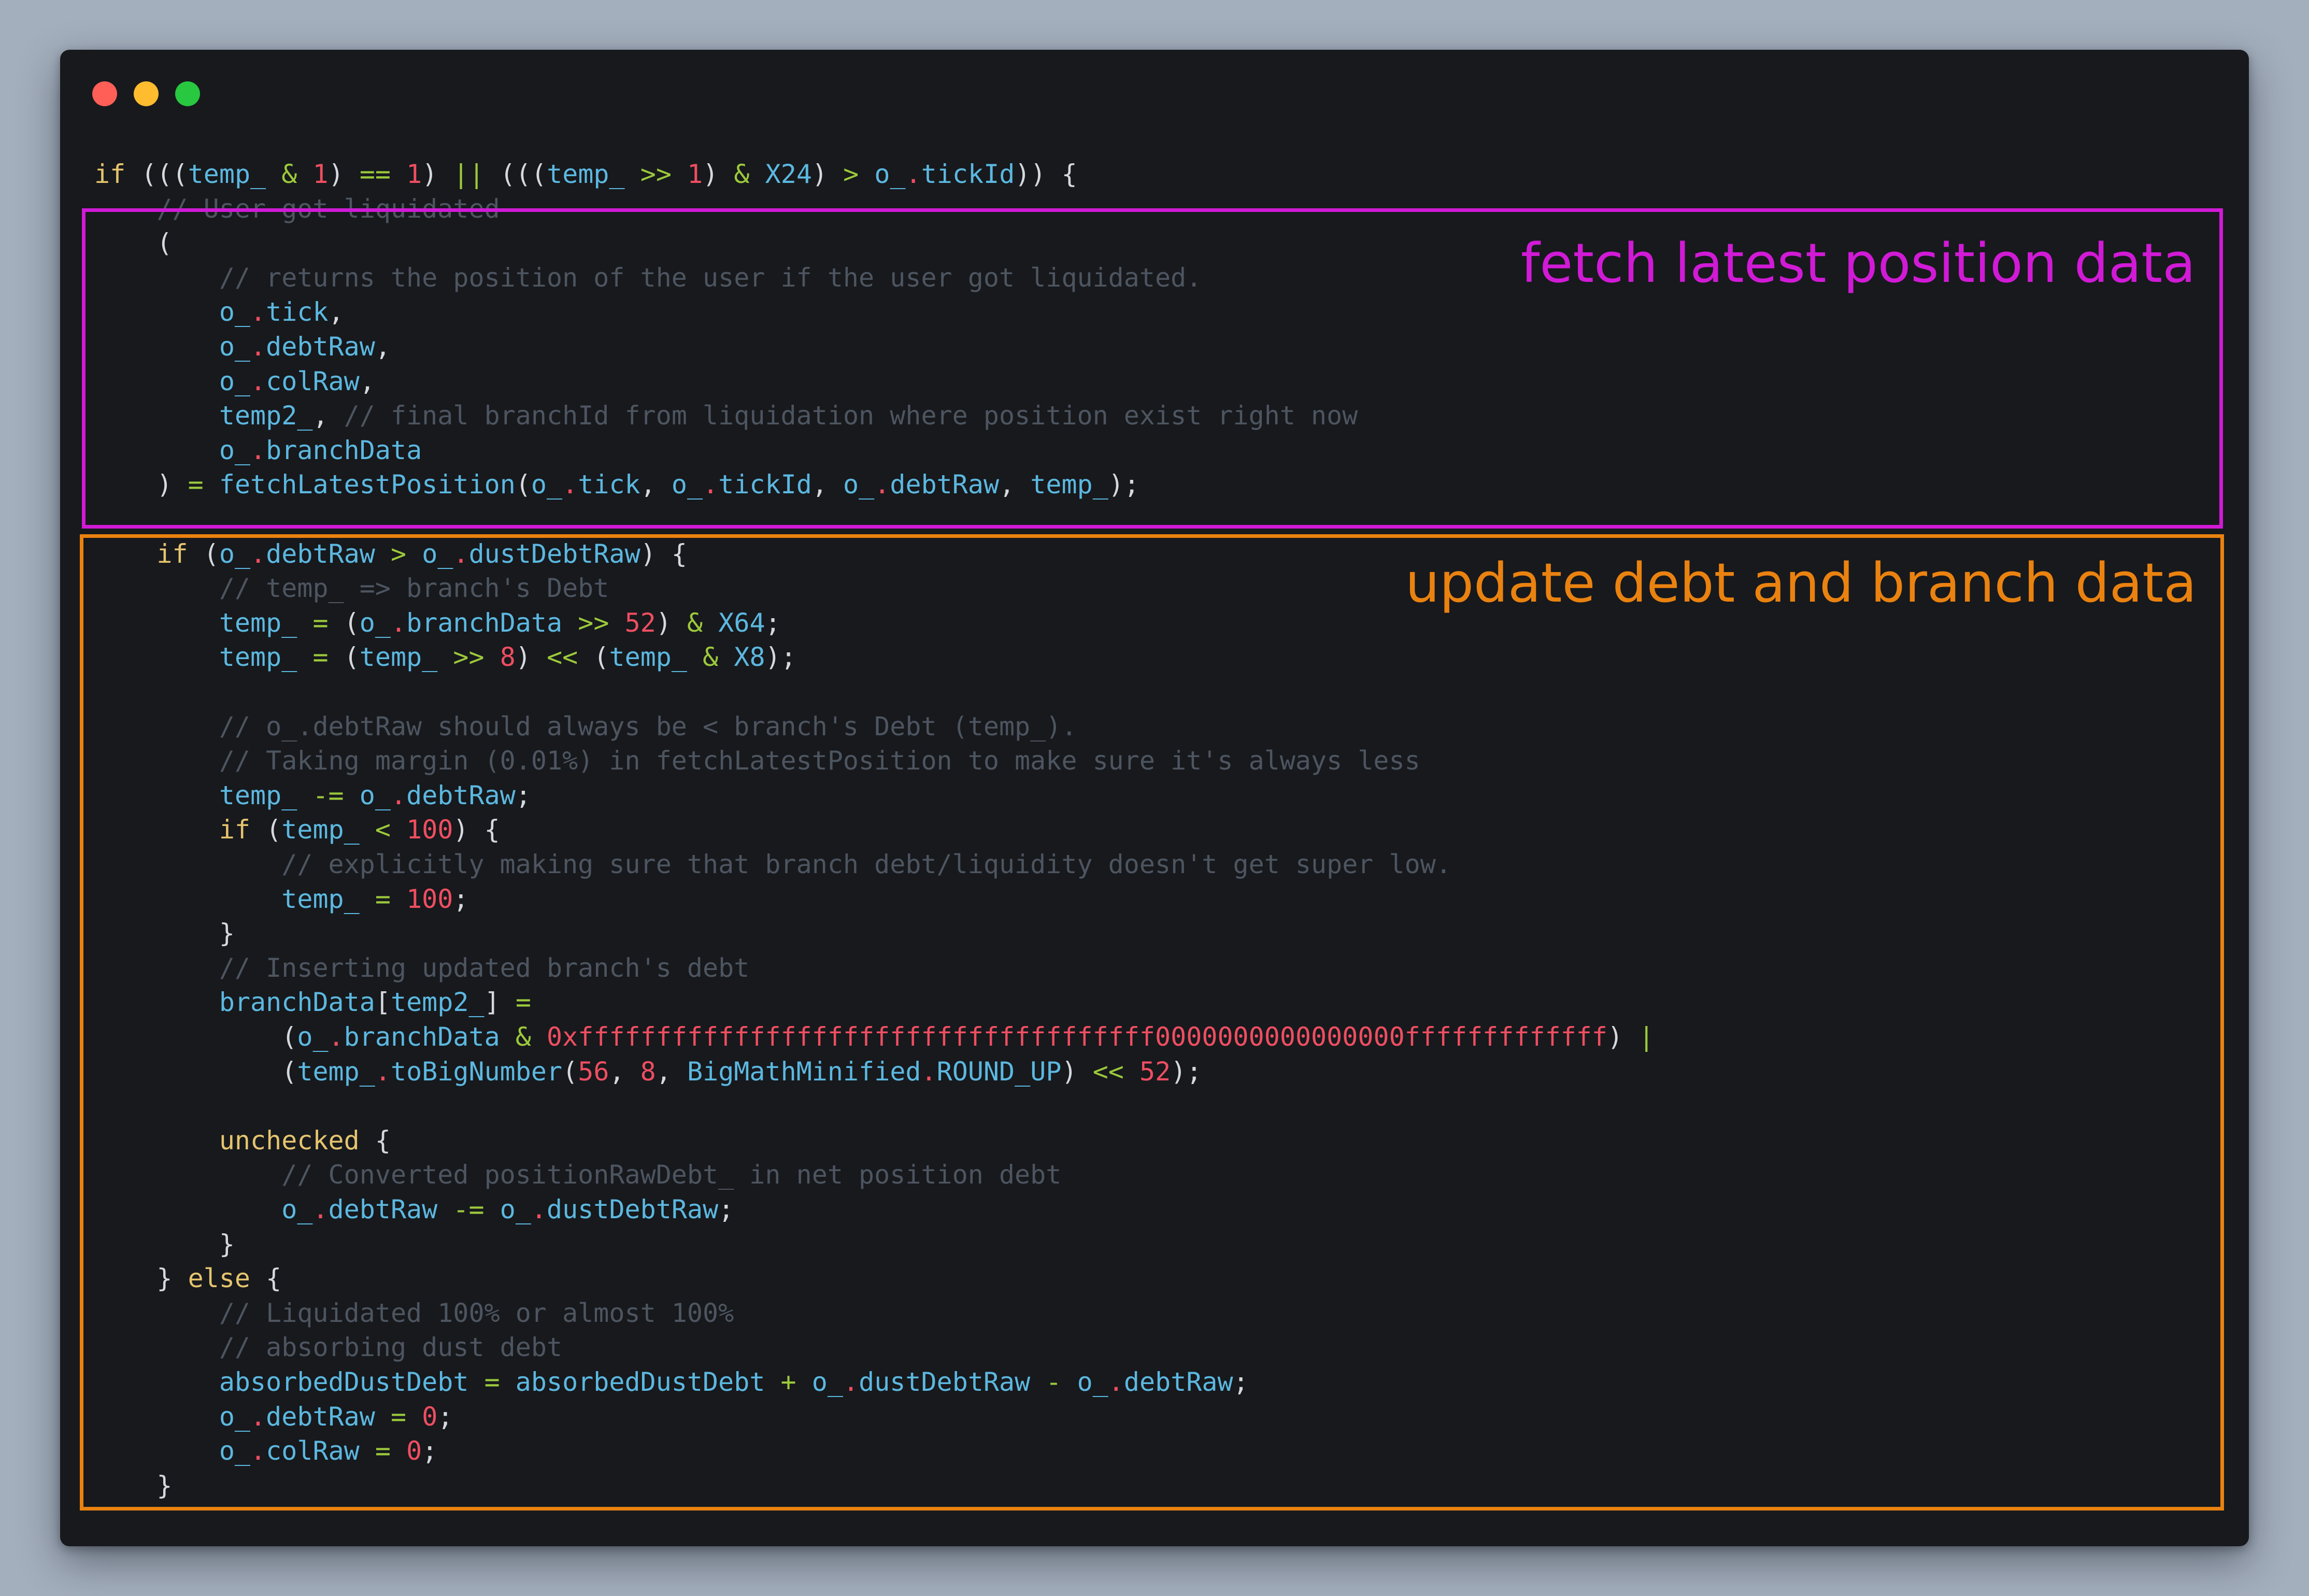  Describe the element at coordinates (890, 174) in the screenshot. I see `code-token: o_` at that location.